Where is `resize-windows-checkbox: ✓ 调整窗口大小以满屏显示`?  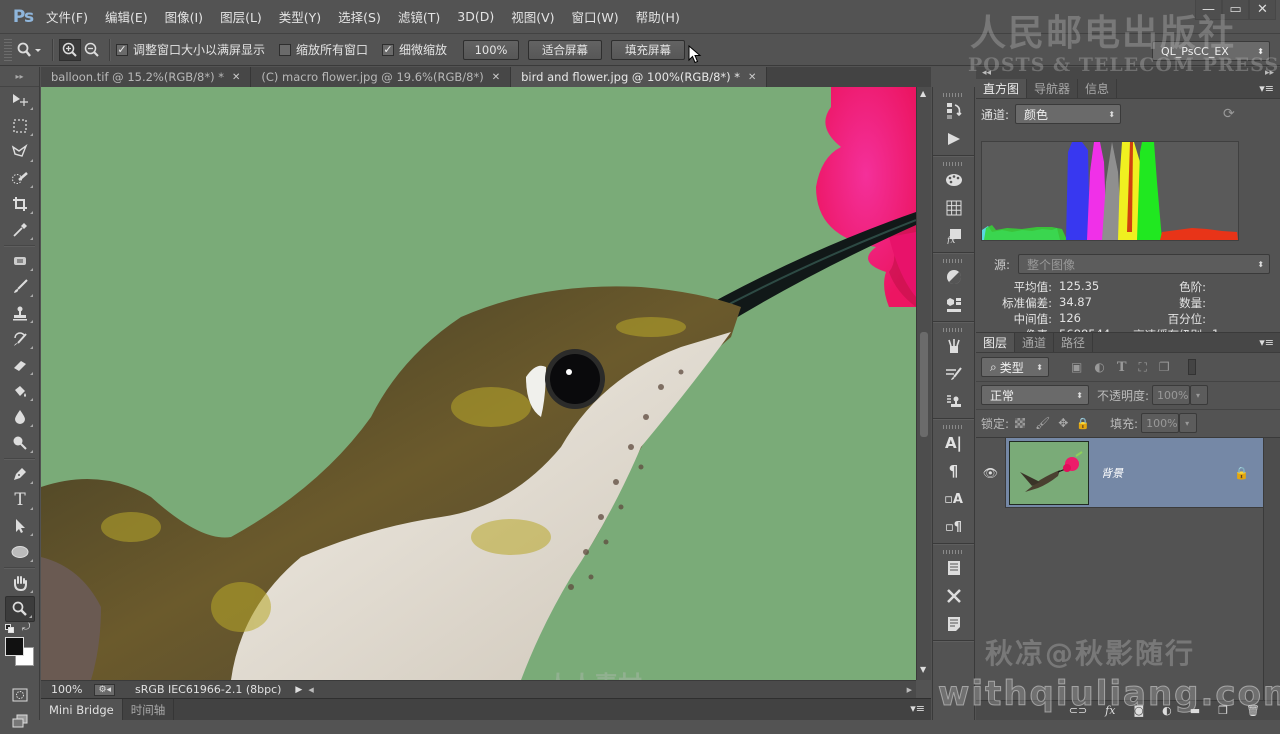
resize-windows-checkbox: ✓ 调整窗口大小以满屏显示 is located at coordinates (190, 49).